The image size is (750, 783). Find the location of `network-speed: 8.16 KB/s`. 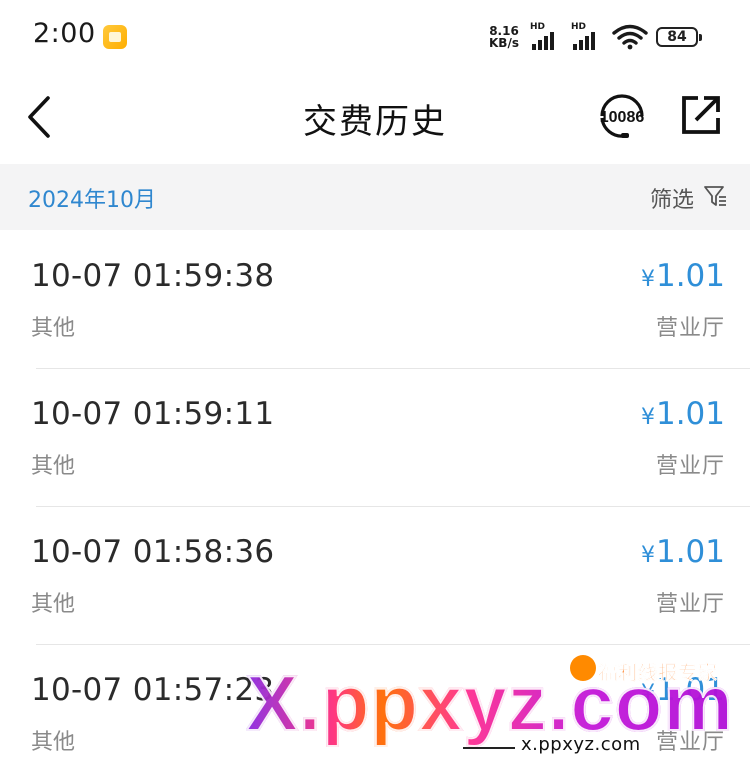

network-speed: 8.16 KB/s is located at coordinates (504, 37).